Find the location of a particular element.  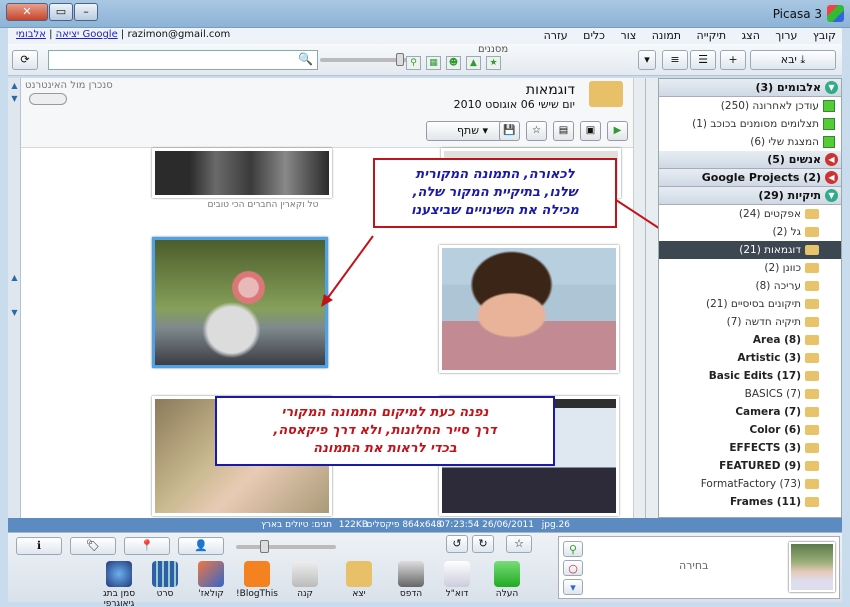

upload-action: העלה is located at coordinates (507, 580).